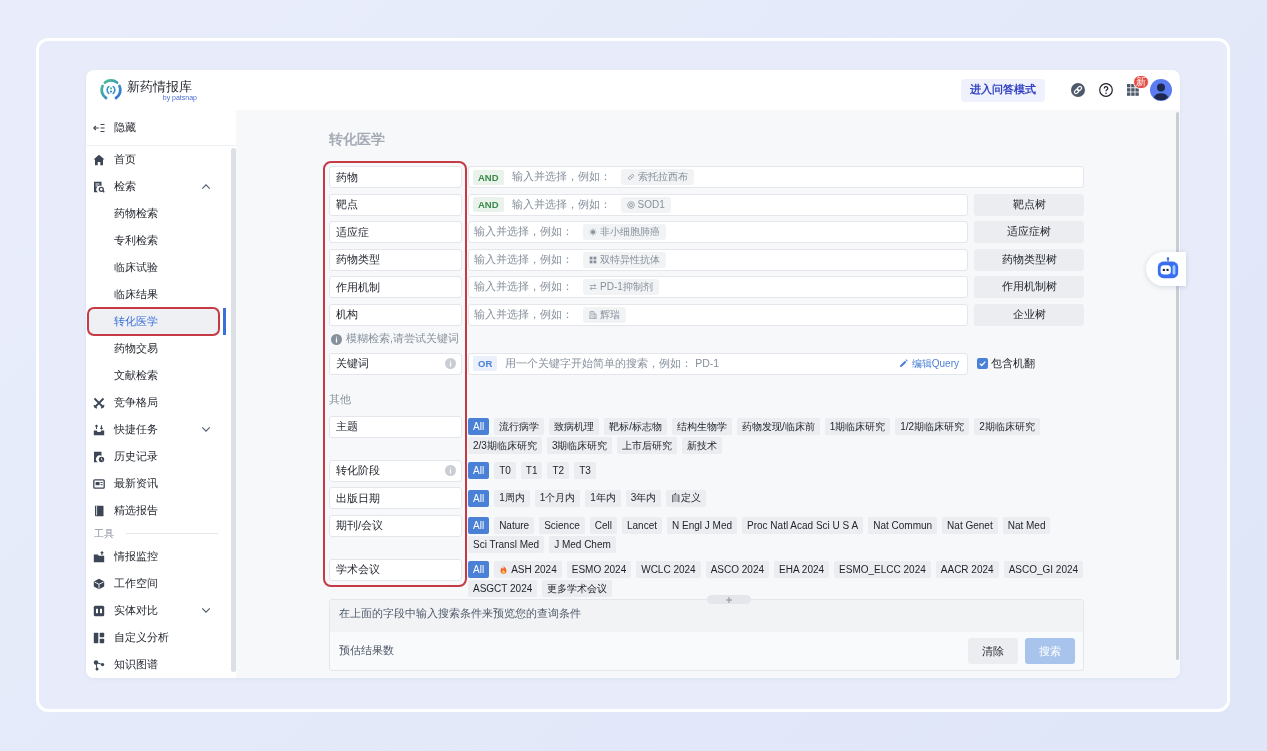 Image resolution: width=1267 pixels, height=751 pixels. Describe the element at coordinates (485, 363) in the screenshot. I see `operator-tag: OR` at that location.